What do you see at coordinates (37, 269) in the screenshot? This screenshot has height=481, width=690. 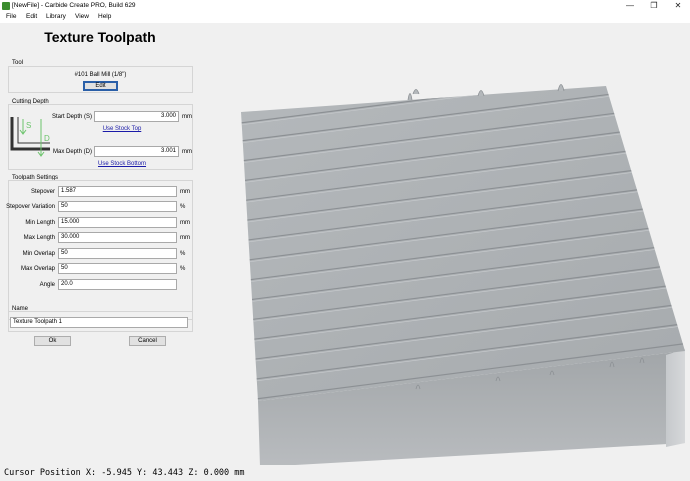 I see `max-overlap-label: Max Overlap` at bounding box center [37, 269].